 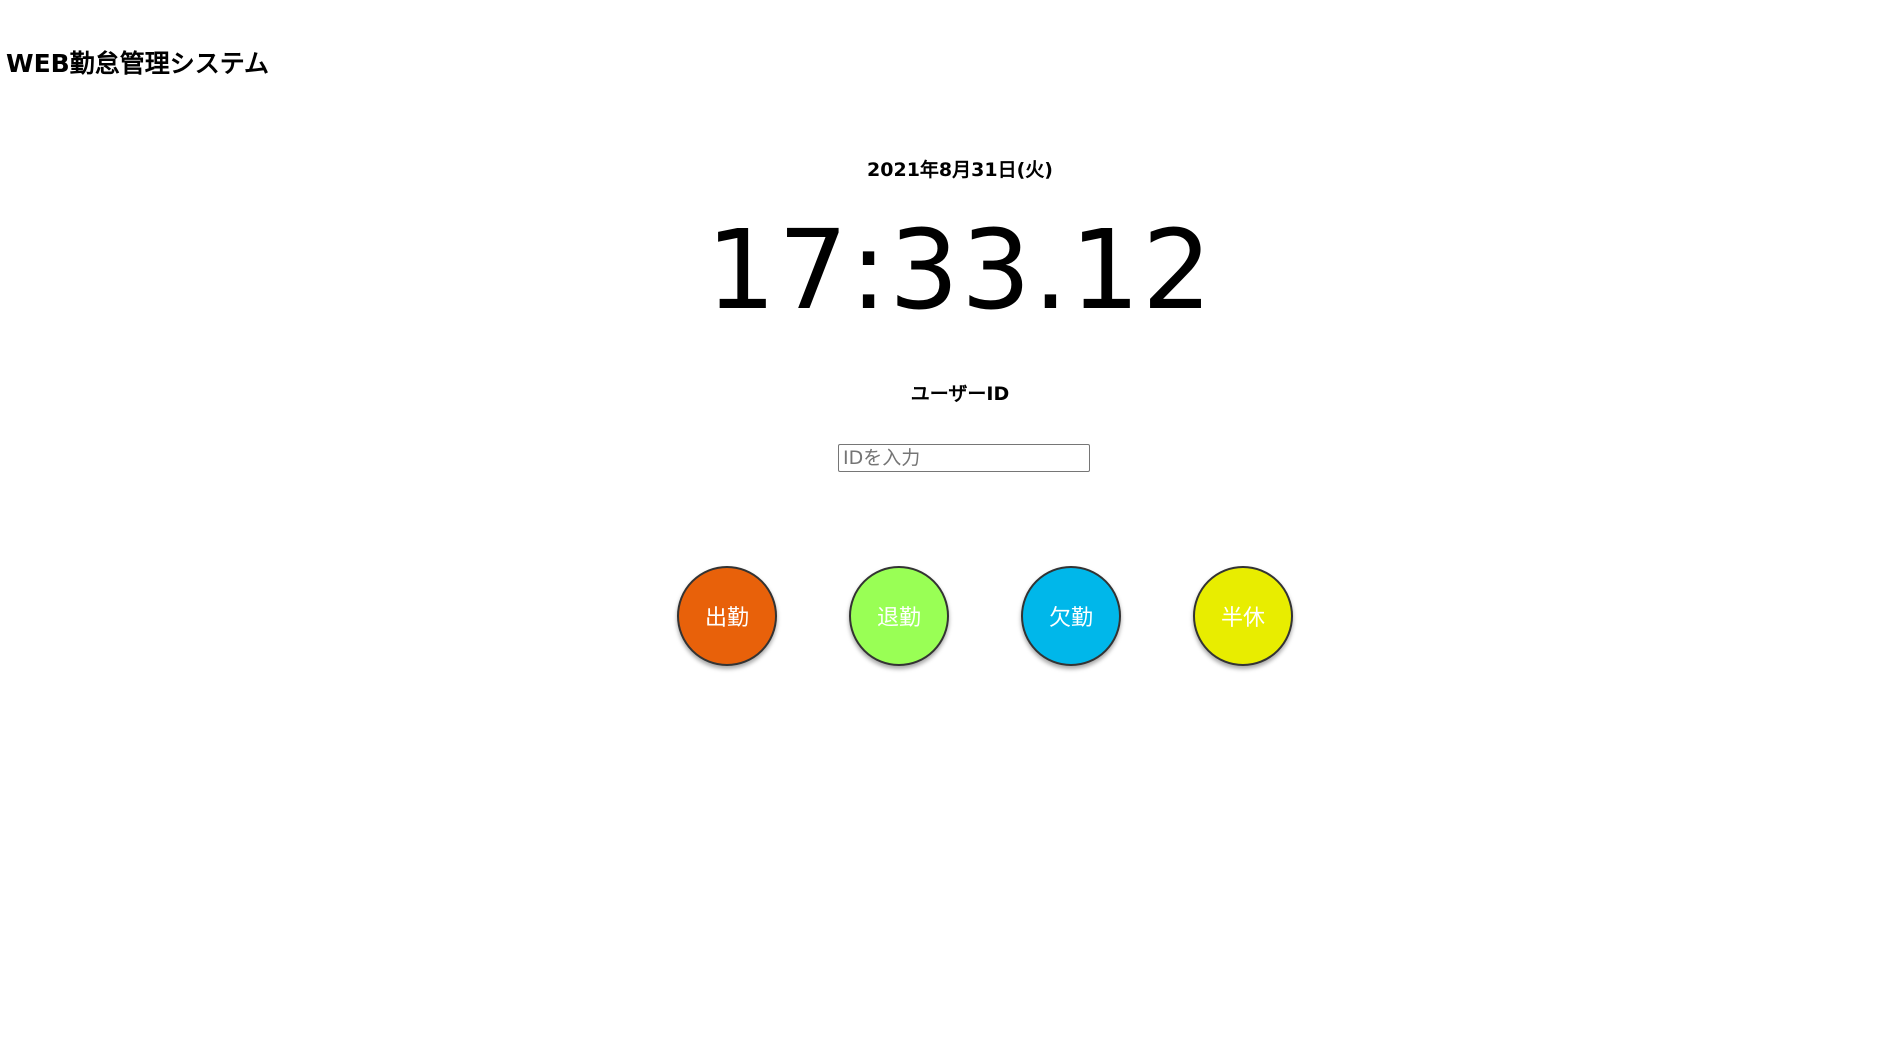 I want to click on app-title: WEB勤怠管理システム, so click(x=137, y=63).